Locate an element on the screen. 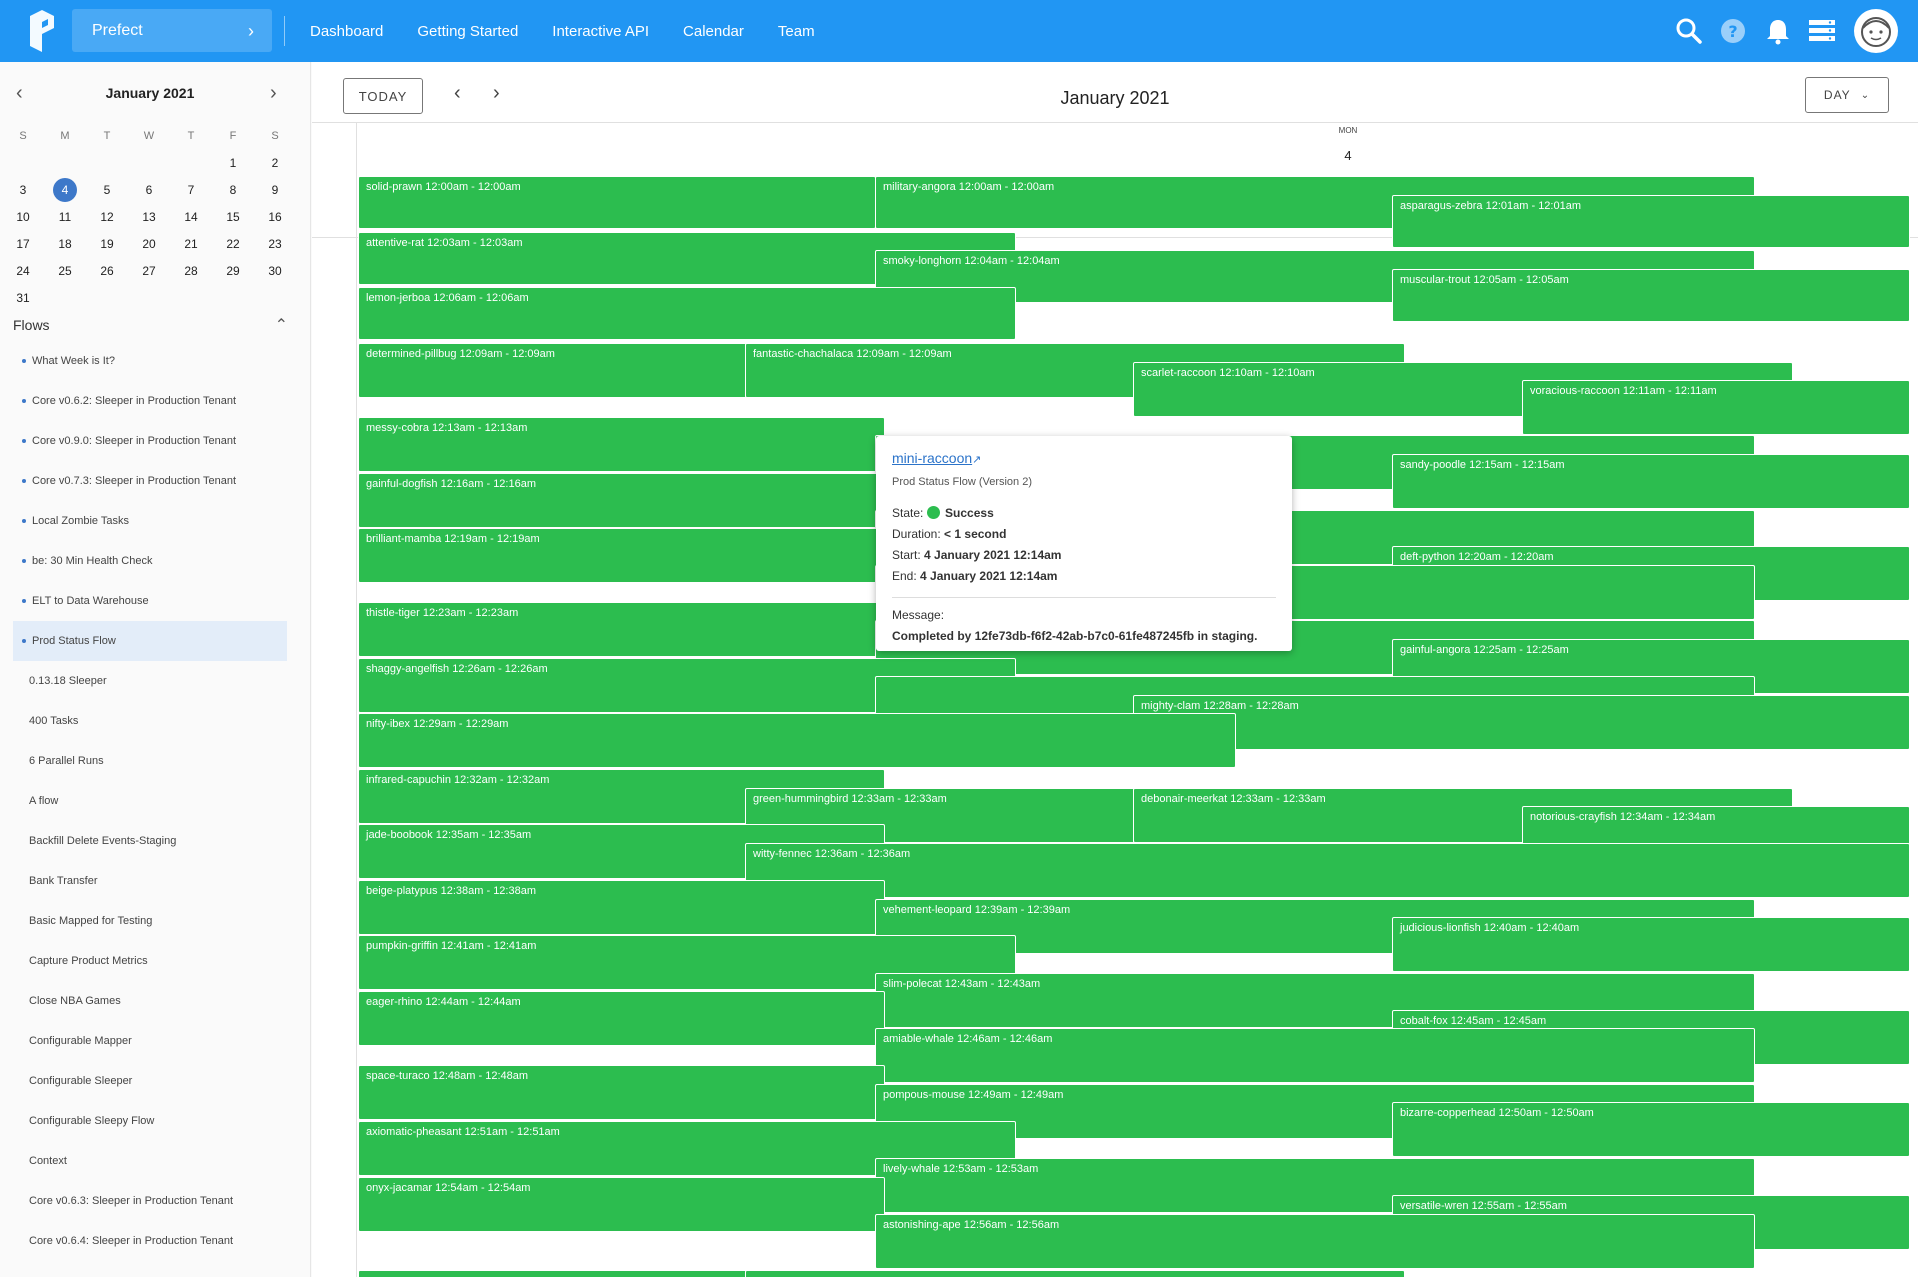 The width and height of the screenshot is (1918, 1277). flow-run-event: sandy-poodle 12:15am - 12:15am is located at coordinates (1651, 481).